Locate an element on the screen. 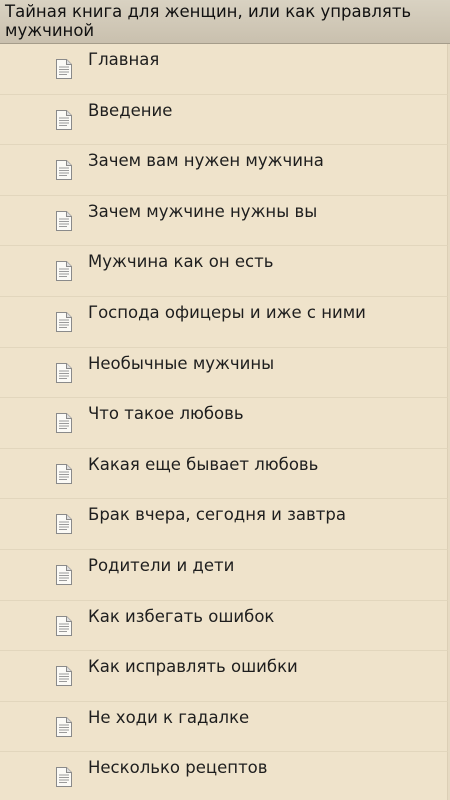  list-item-label: Как исправлять ошибки is located at coordinates (193, 667).